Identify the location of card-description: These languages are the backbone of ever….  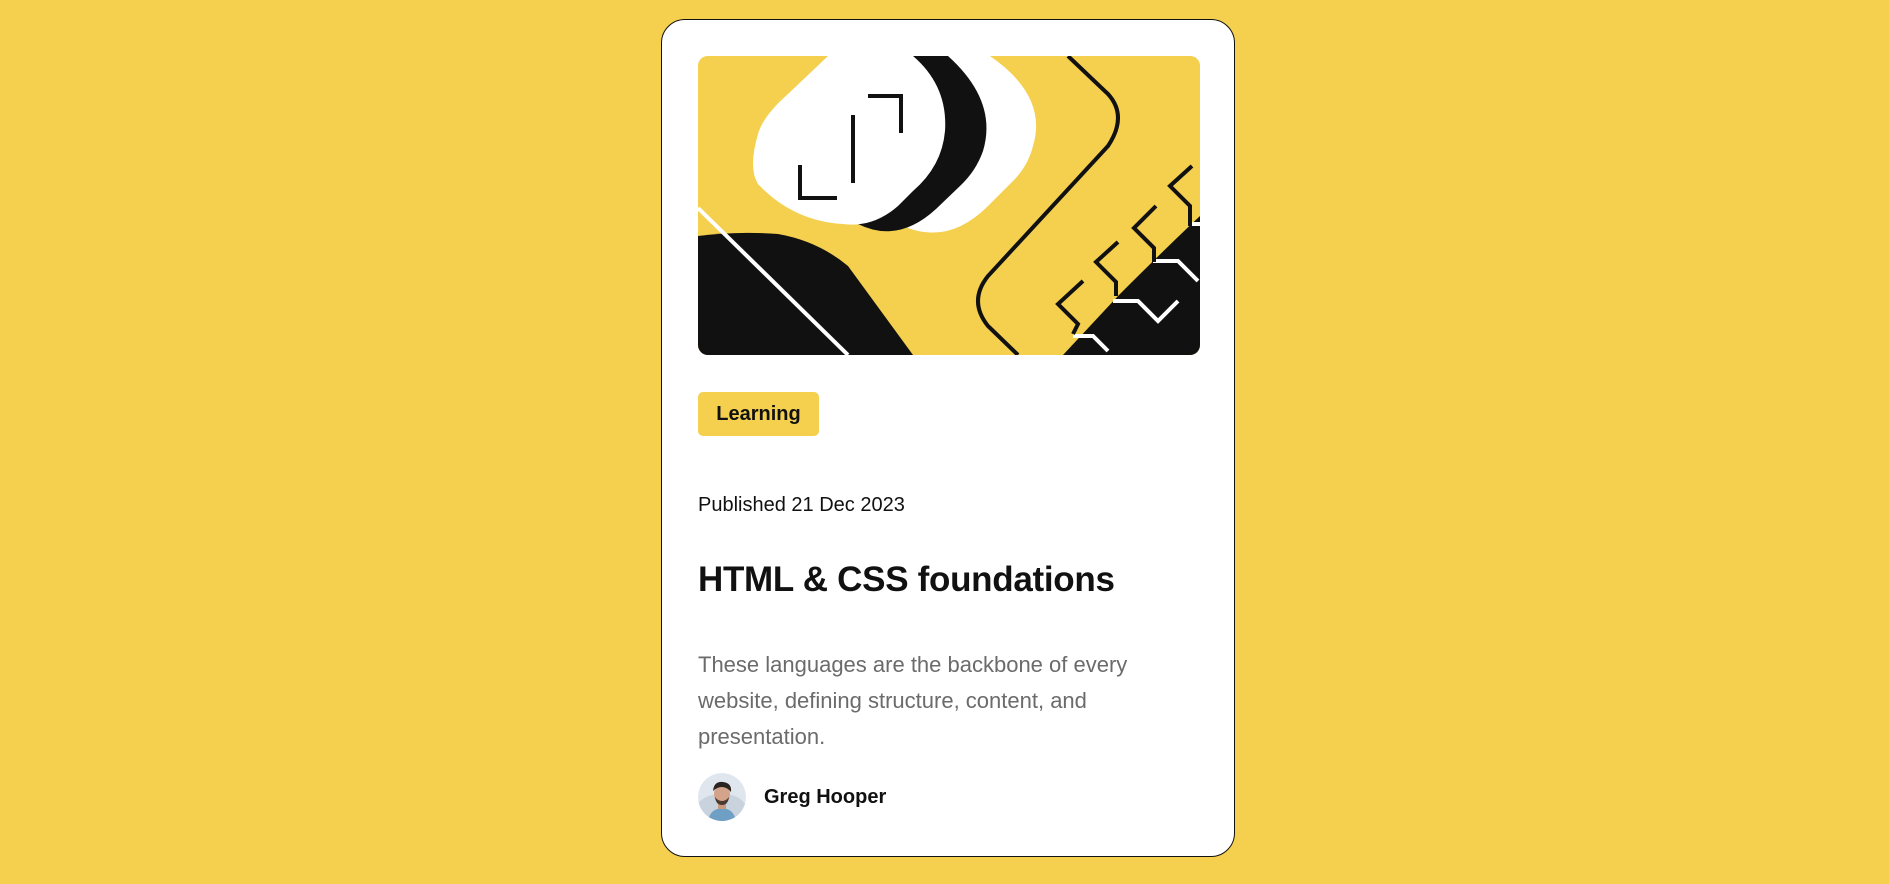
(913, 700).